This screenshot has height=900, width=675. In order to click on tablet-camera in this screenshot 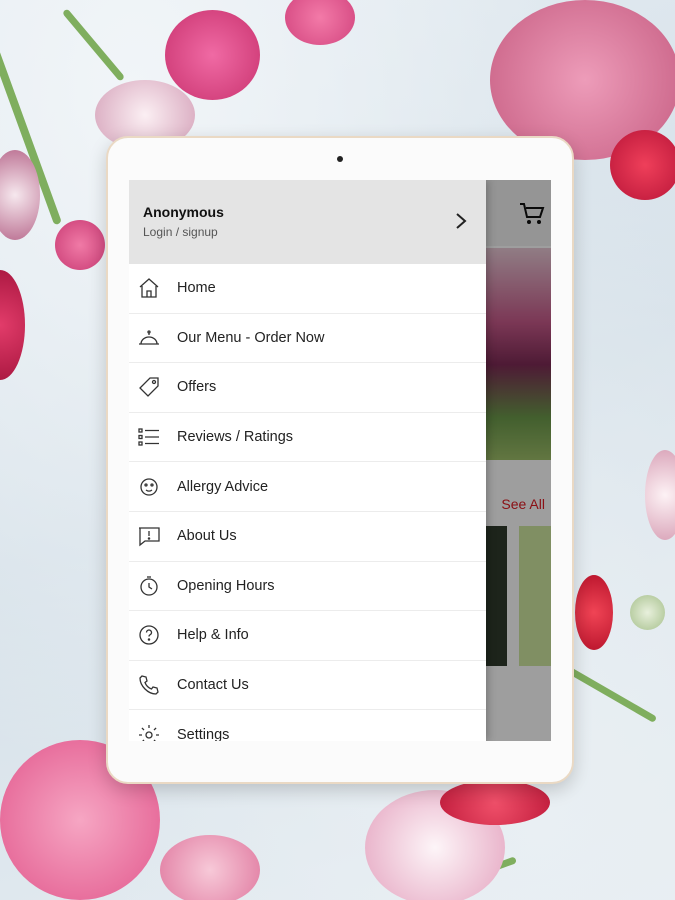, I will do `click(340, 159)`.